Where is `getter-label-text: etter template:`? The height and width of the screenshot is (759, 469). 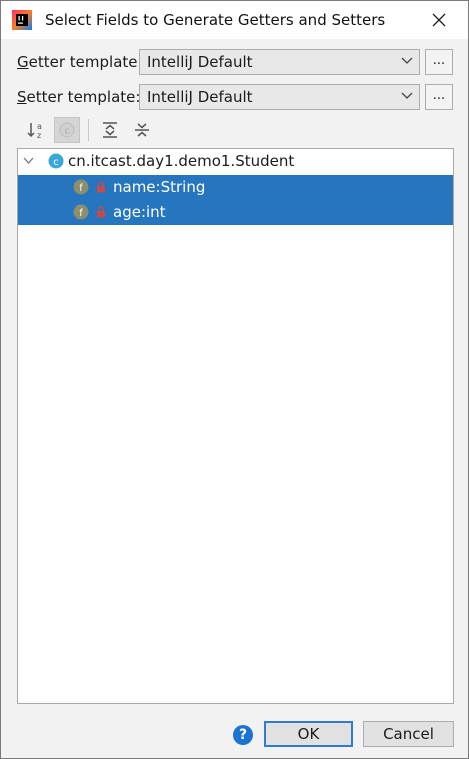
getter-label-text: etter template: is located at coordinates (85, 62).